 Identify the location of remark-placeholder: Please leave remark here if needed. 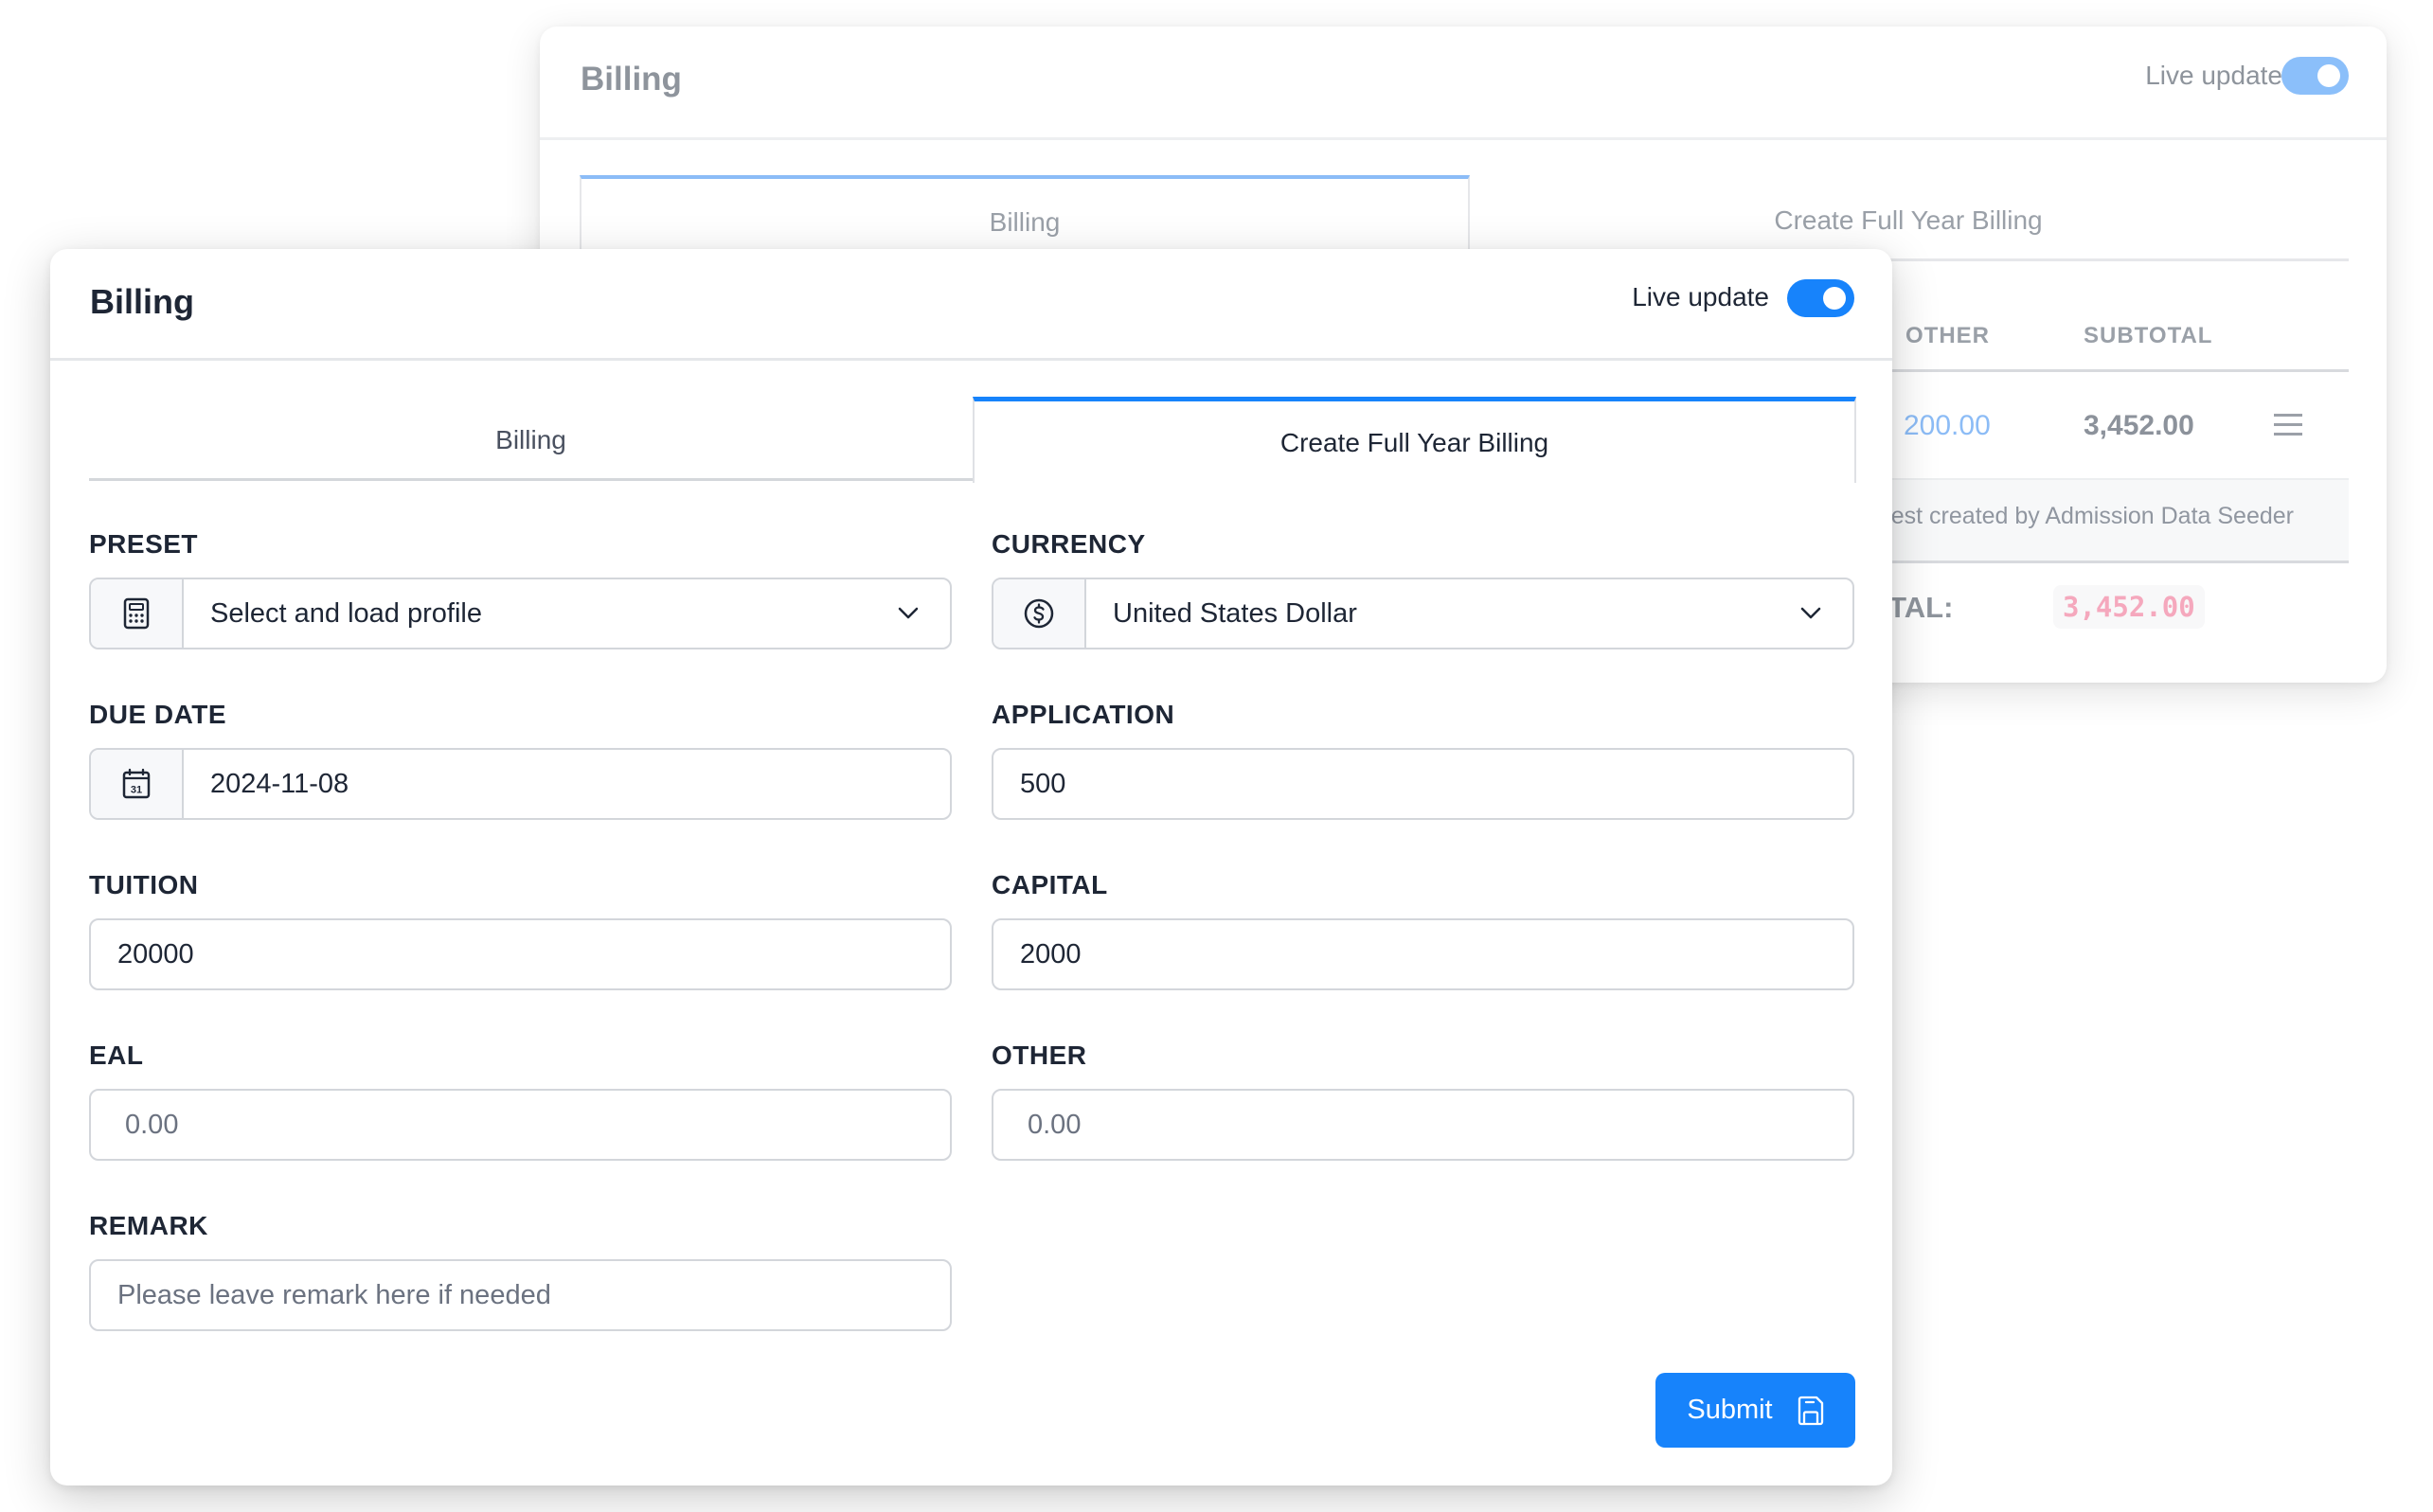
(334, 1294).